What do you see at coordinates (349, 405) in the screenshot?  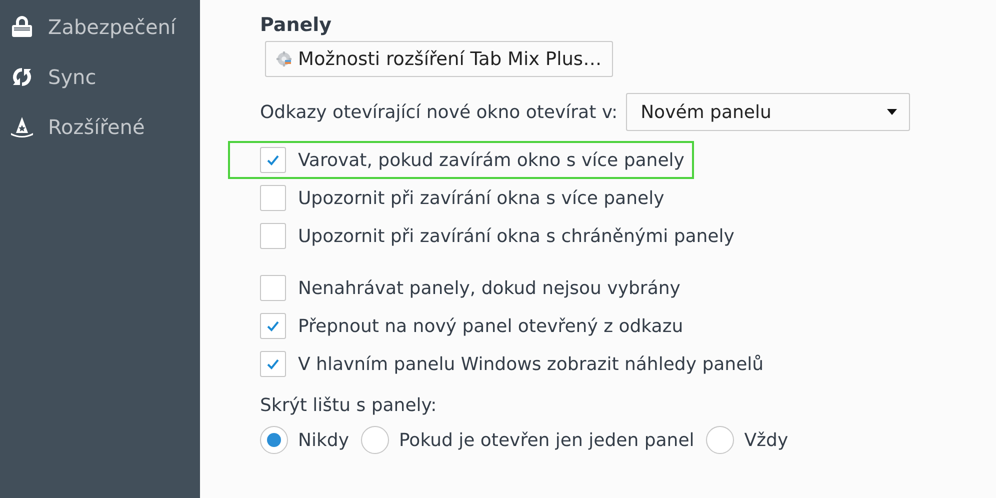 I see `group-label: Skrýt lištu s panely:` at bounding box center [349, 405].